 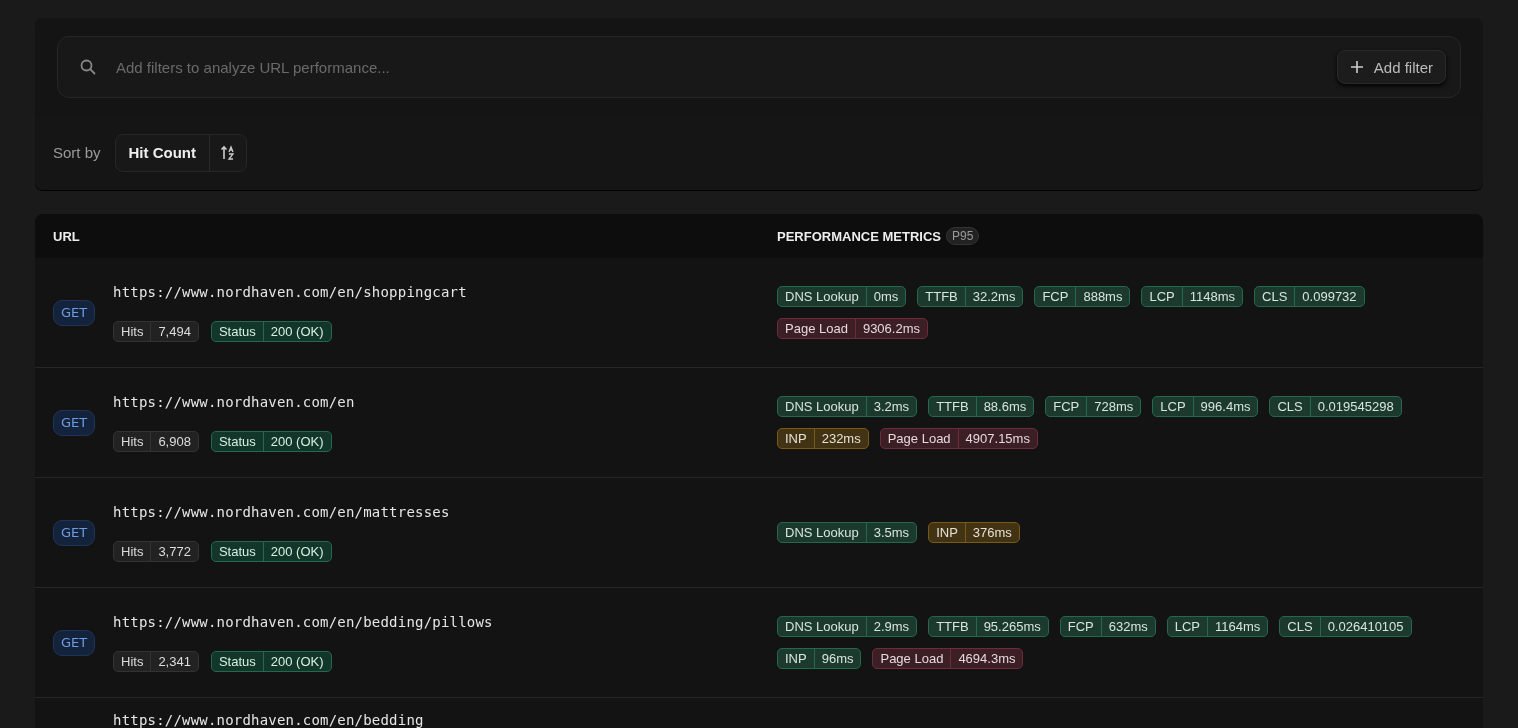 What do you see at coordinates (852, 328) in the screenshot?
I see `metric-tag: Page Load 9306.2ms` at bounding box center [852, 328].